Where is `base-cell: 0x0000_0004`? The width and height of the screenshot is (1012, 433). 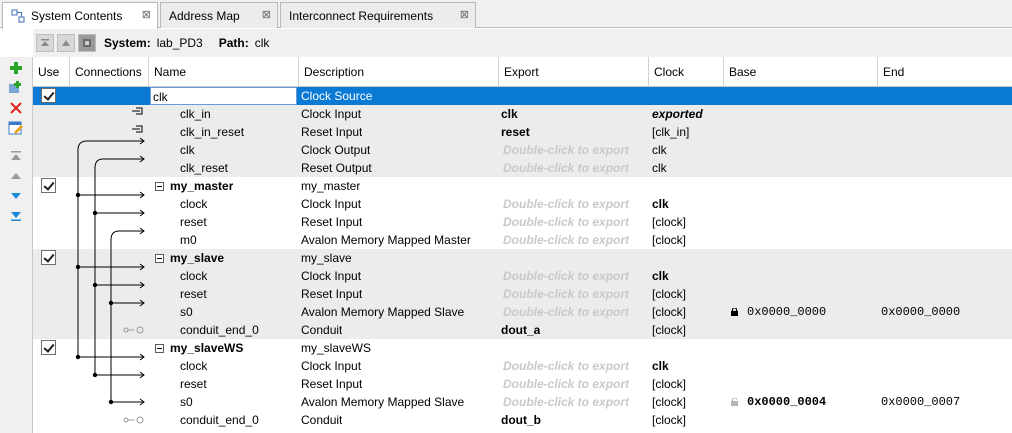
base-cell: 0x0000_0004 is located at coordinates (776, 402).